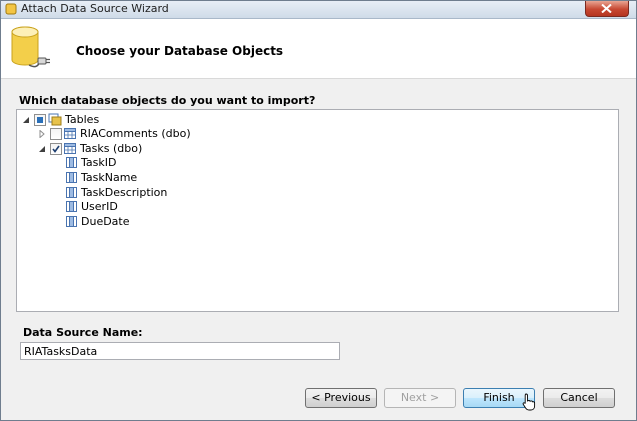  What do you see at coordinates (30, 47) in the screenshot?
I see `database-icon` at bounding box center [30, 47].